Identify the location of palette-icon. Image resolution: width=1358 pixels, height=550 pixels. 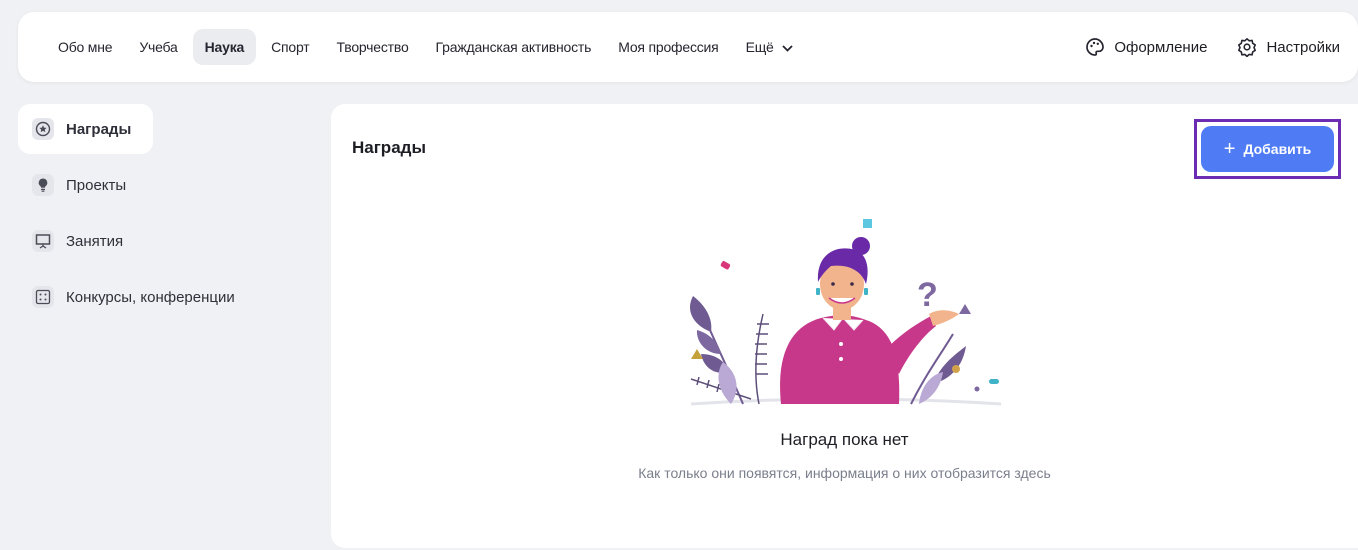
(1095, 47).